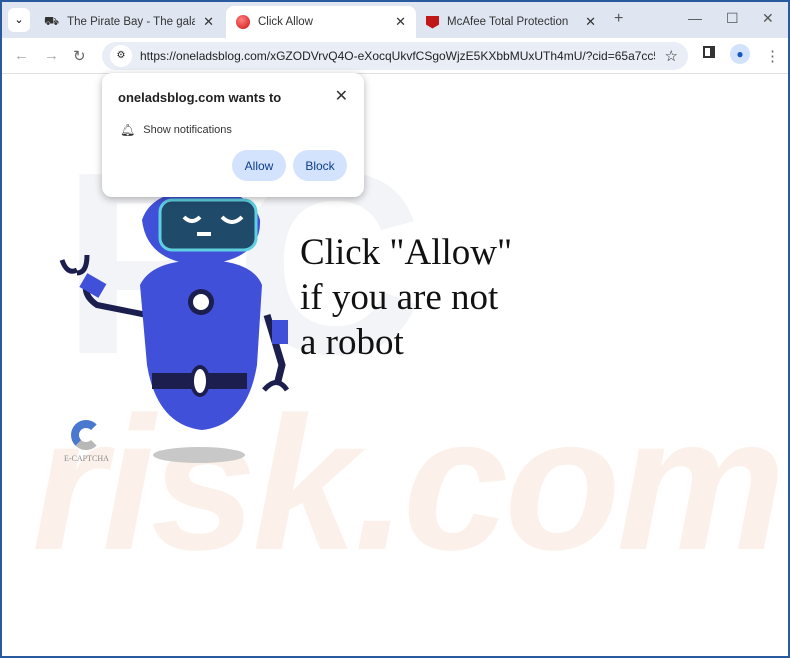  Describe the element at coordinates (243, 22) in the screenshot. I see `red-circle-icon` at that location.